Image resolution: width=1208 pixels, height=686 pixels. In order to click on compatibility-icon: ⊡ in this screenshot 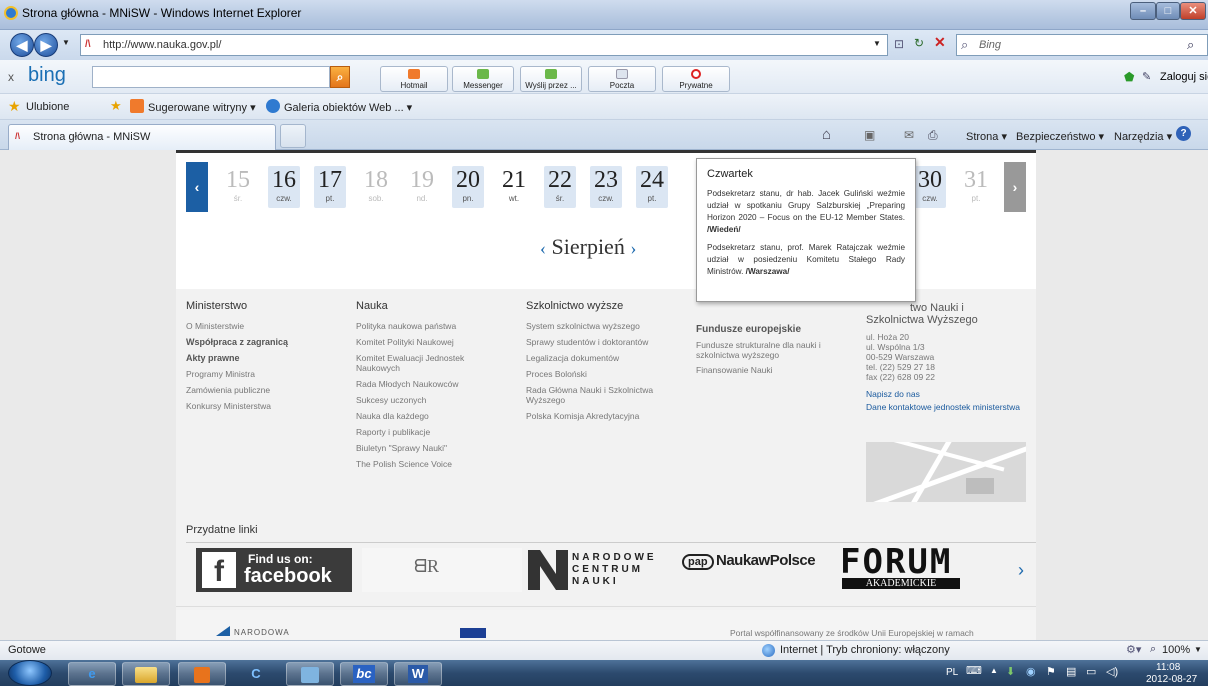, I will do `click(899, 44)`.